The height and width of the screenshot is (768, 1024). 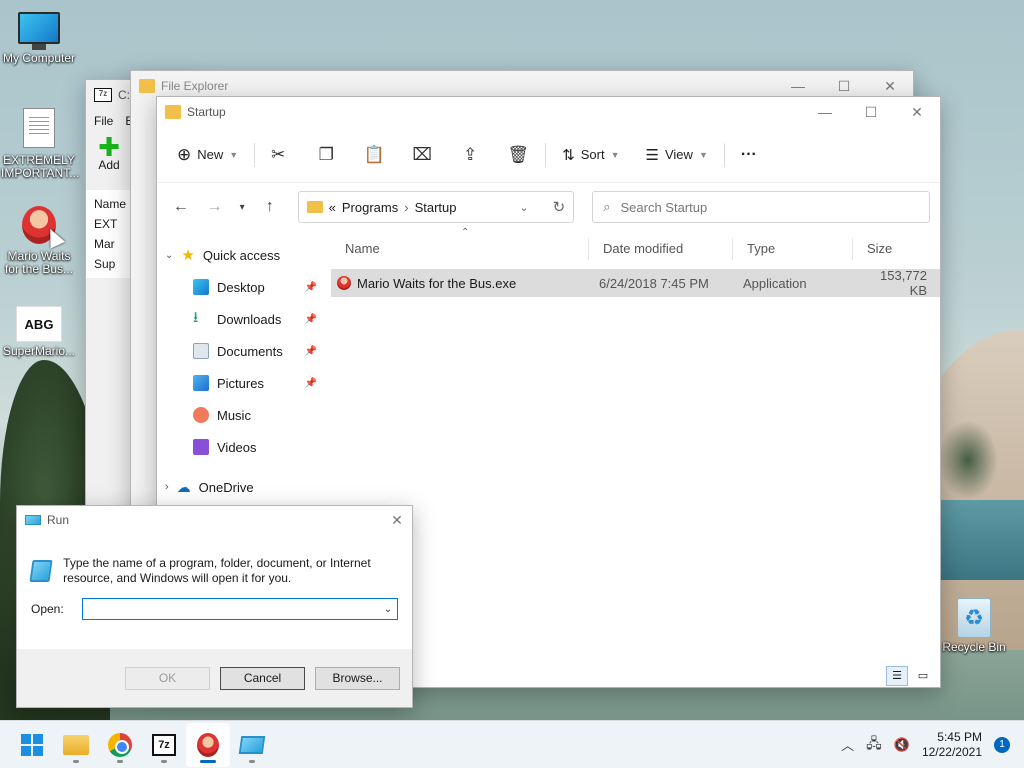 I want to click on taskbar-file-explorer, so click(x=76, y=745).